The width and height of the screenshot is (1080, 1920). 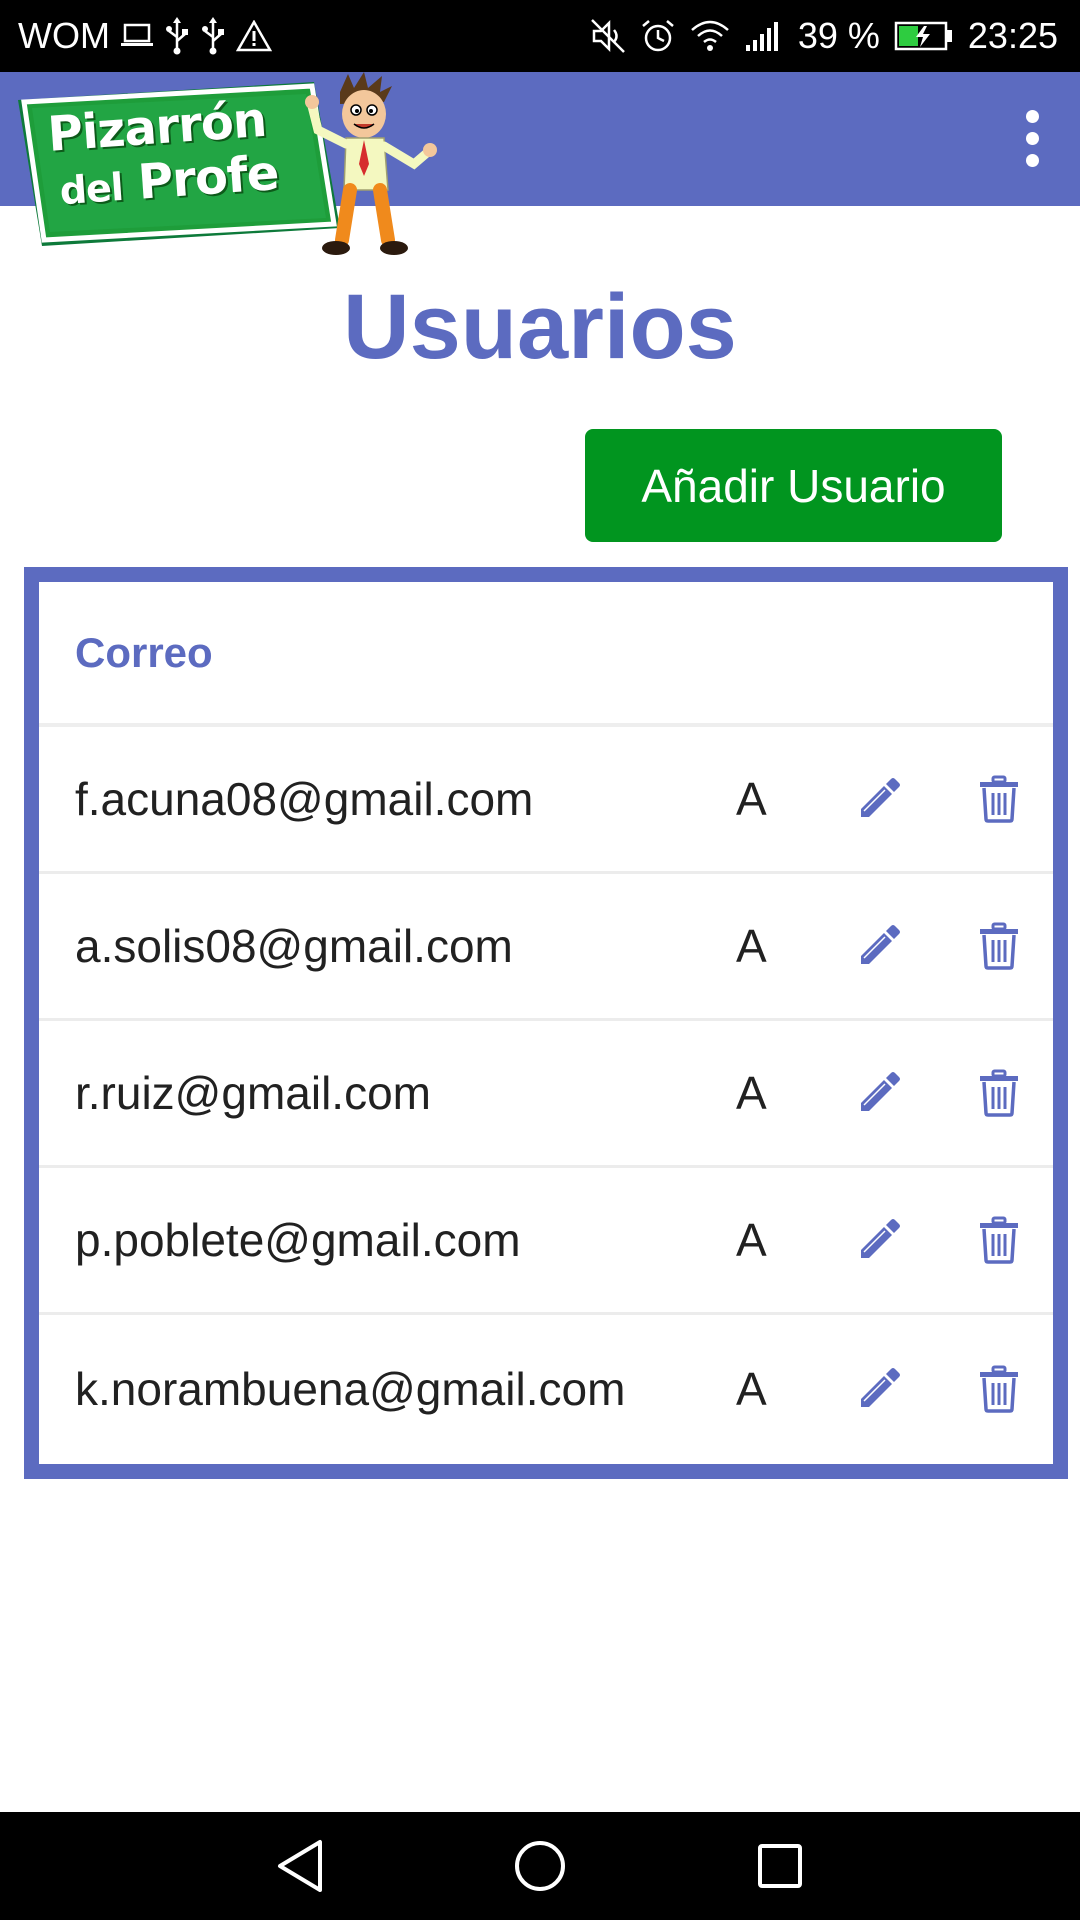 What do you see at coordinates (793, 485) in the screenshot?
I see `add-user-button: Añadir Usuario` at bounding box center [793, 485].